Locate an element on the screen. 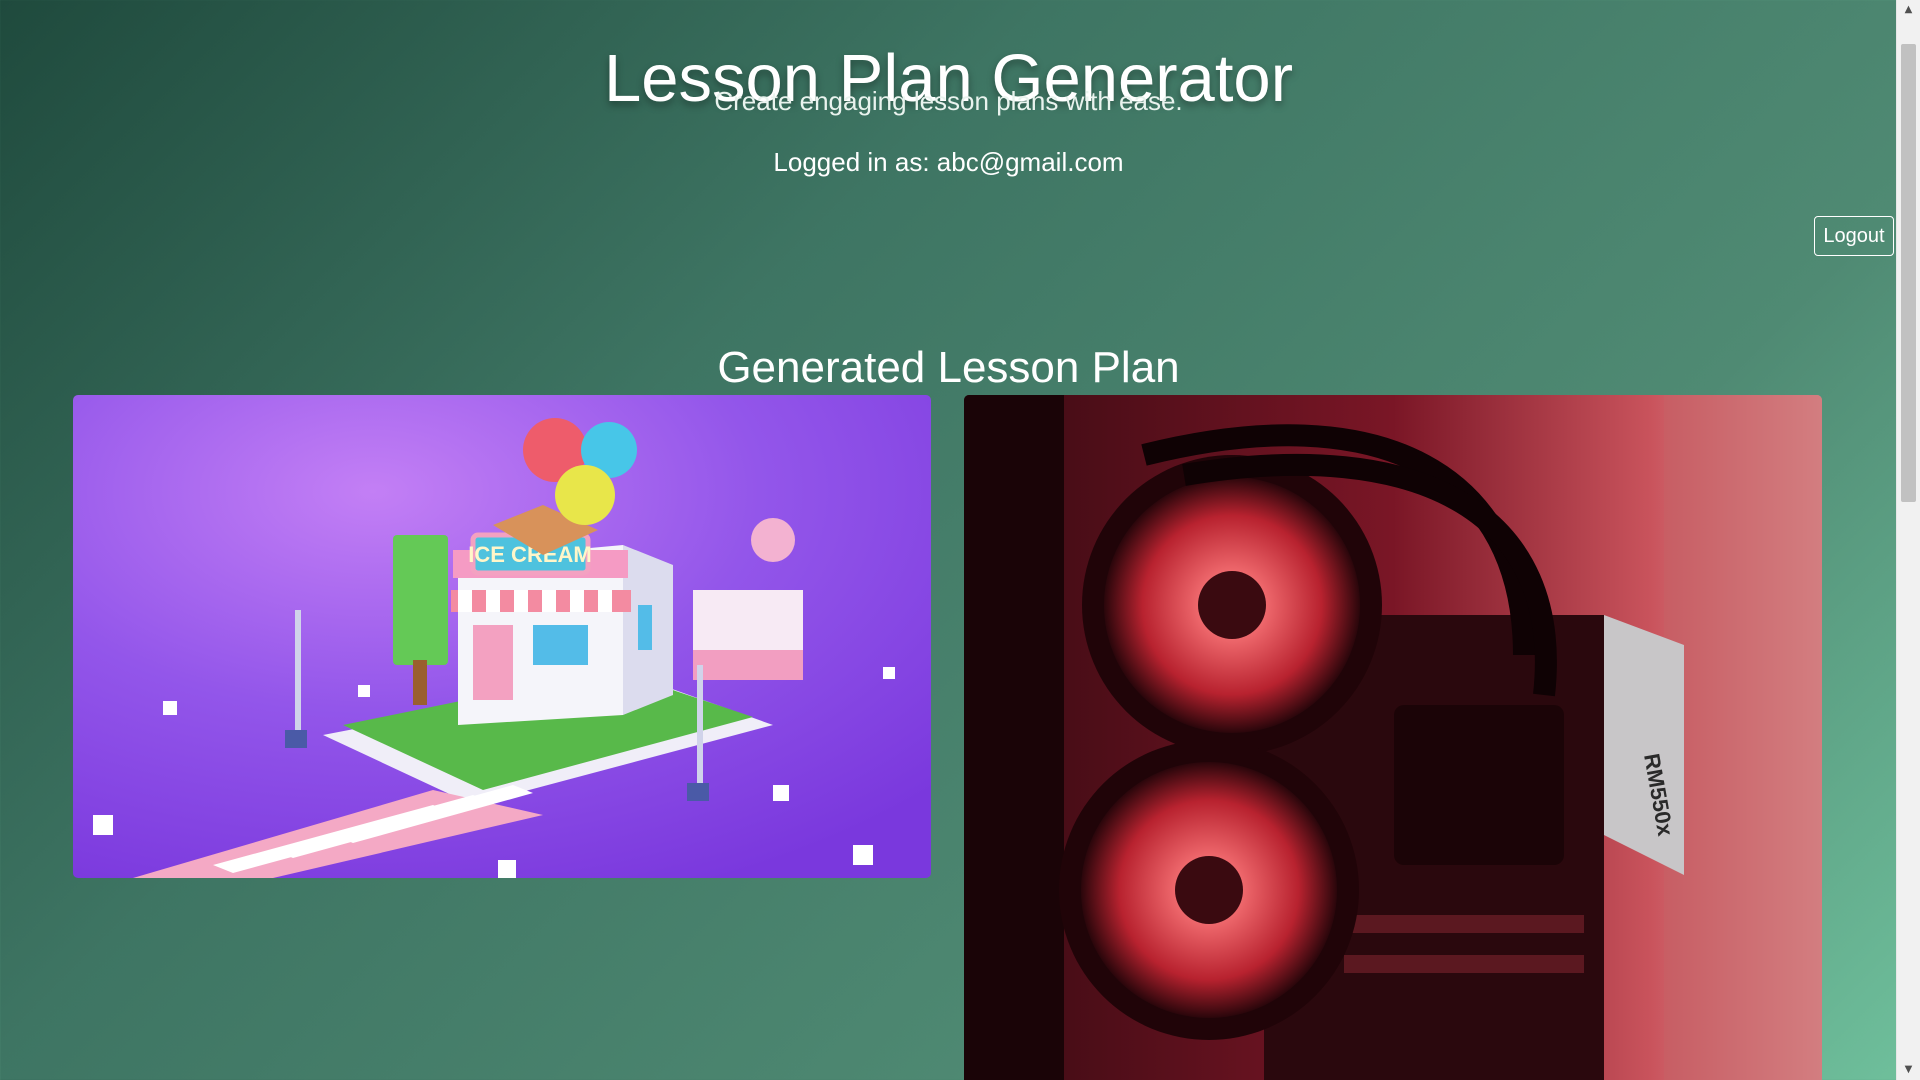 Image resolution: width=1920 pixels, height=1080 pixels. section-title: Generated Lesson Plan is located at coordinates (948, 367).